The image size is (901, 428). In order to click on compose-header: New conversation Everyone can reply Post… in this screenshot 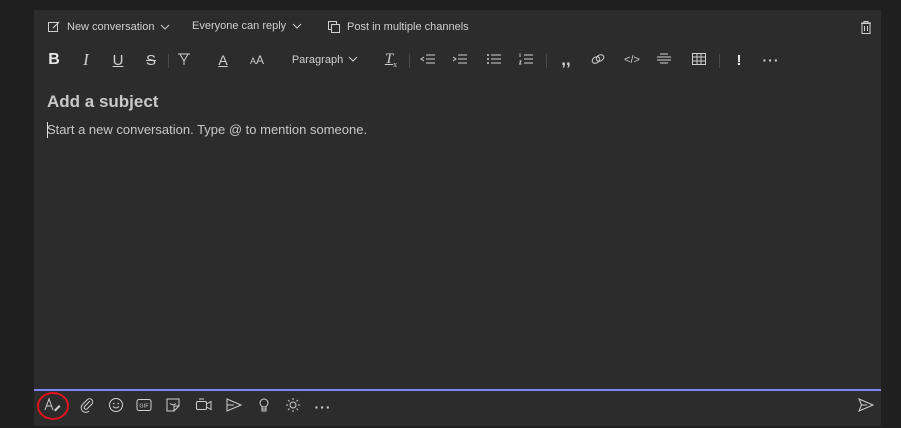, I will do `click(457, 28)`.